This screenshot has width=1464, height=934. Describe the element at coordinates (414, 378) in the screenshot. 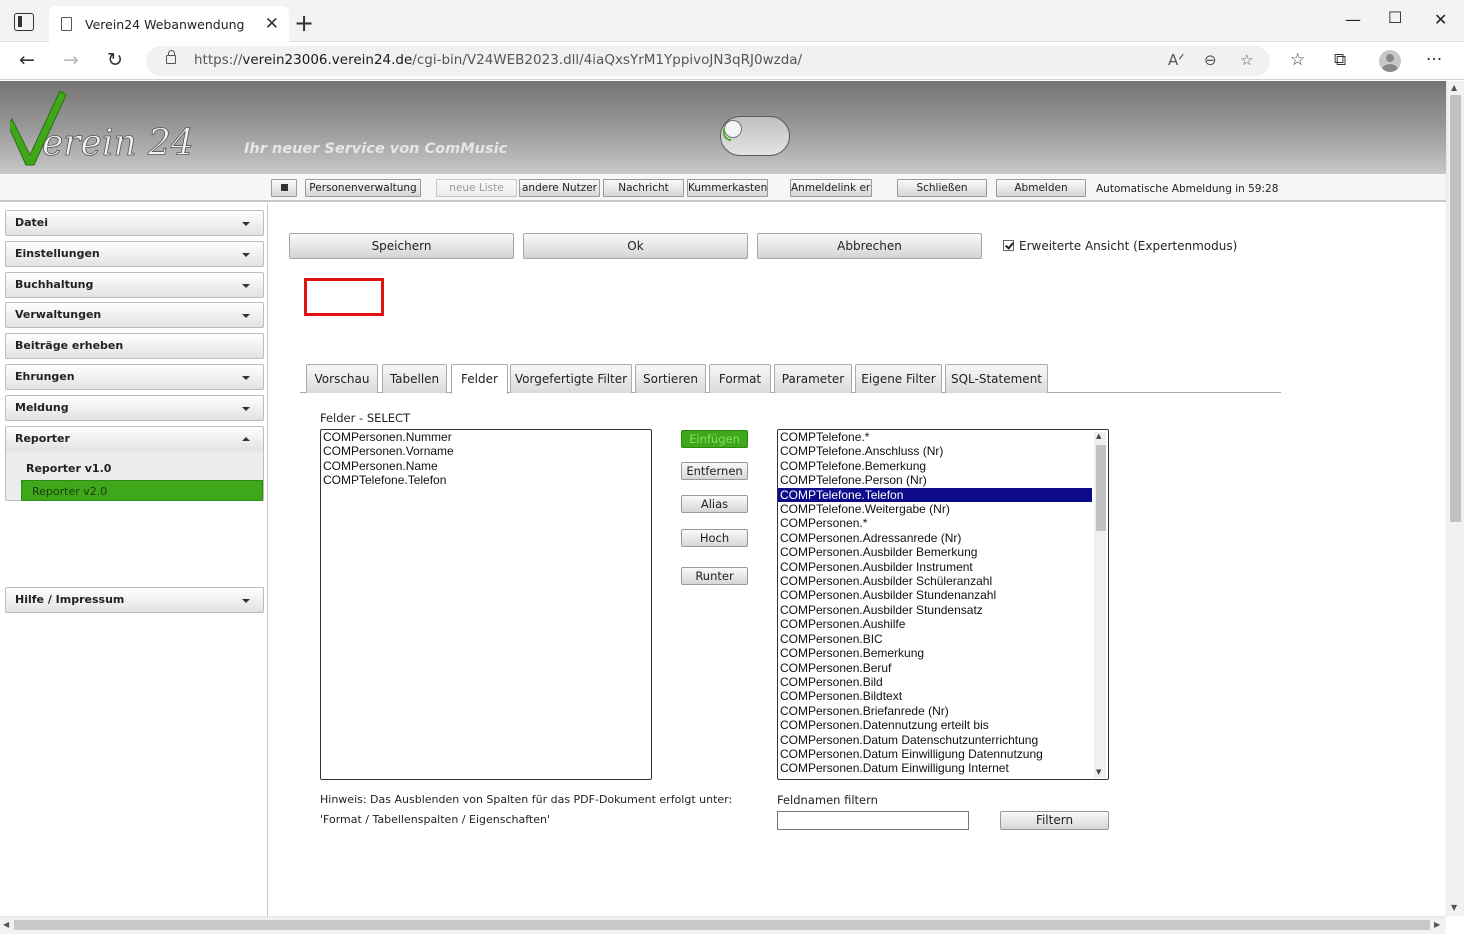

I see `tab-tabellen: Tabellen` at that location.